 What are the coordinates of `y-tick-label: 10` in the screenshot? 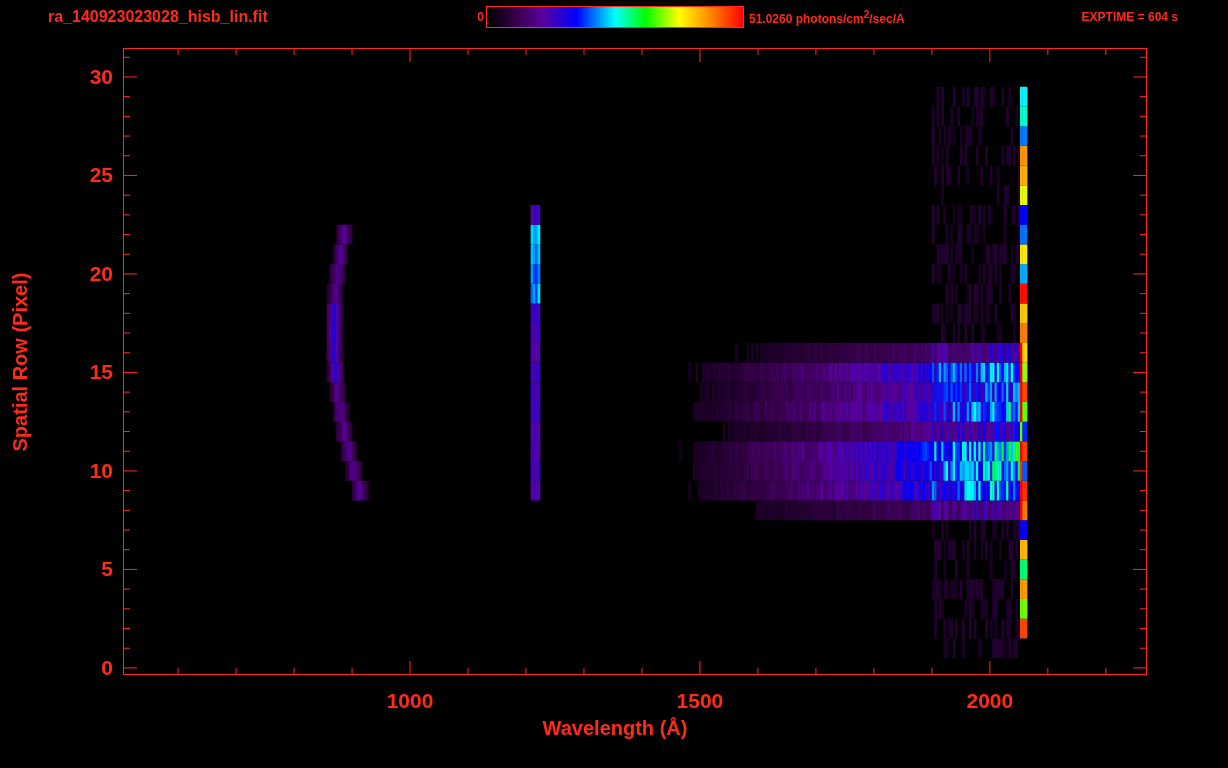 It's located at (101, 470).